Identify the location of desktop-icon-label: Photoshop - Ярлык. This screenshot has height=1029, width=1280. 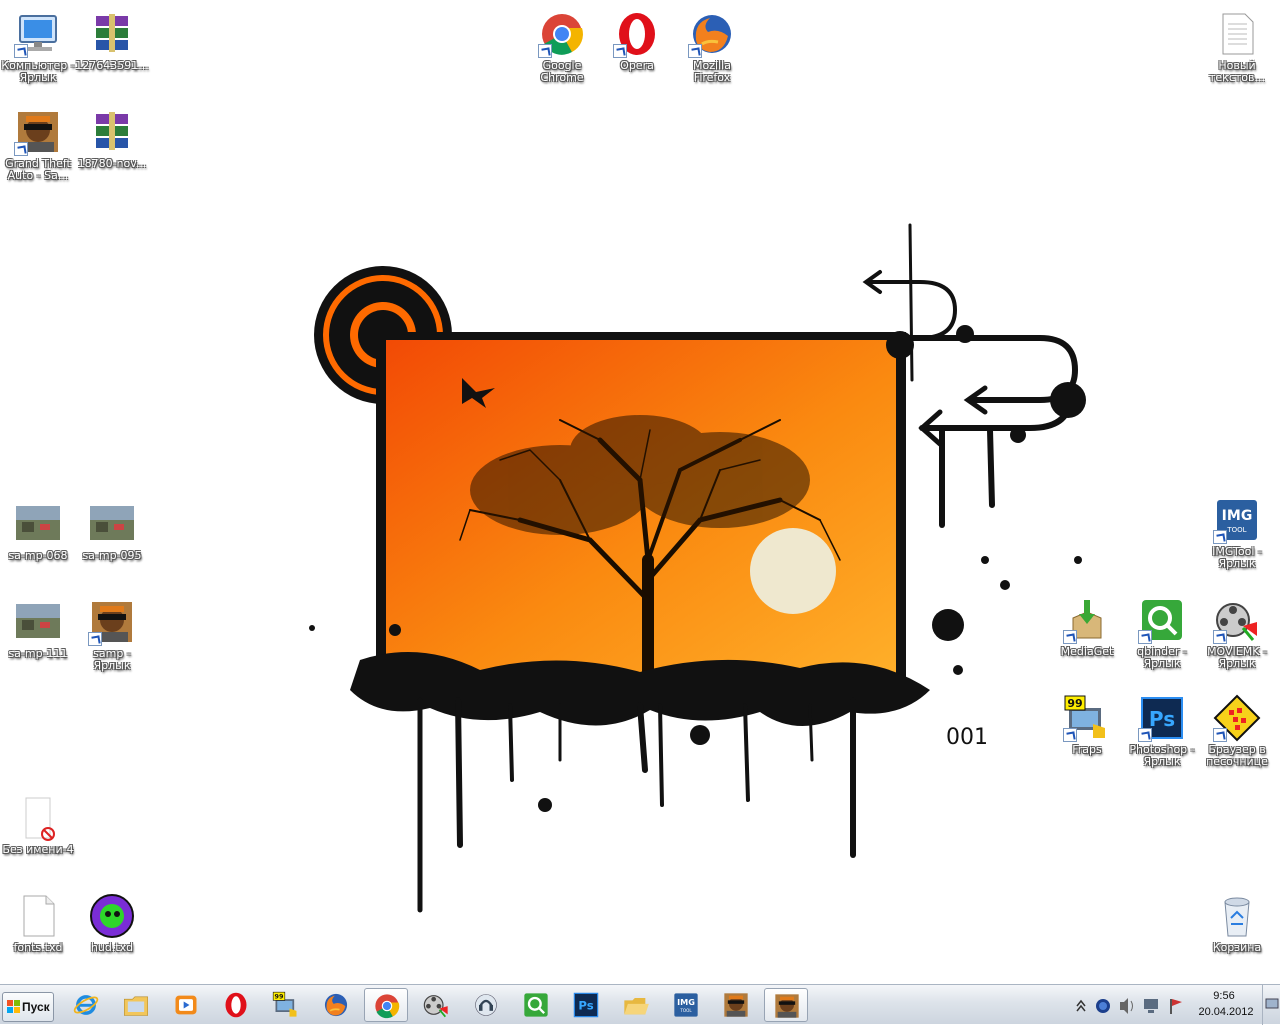
(1162, 755).